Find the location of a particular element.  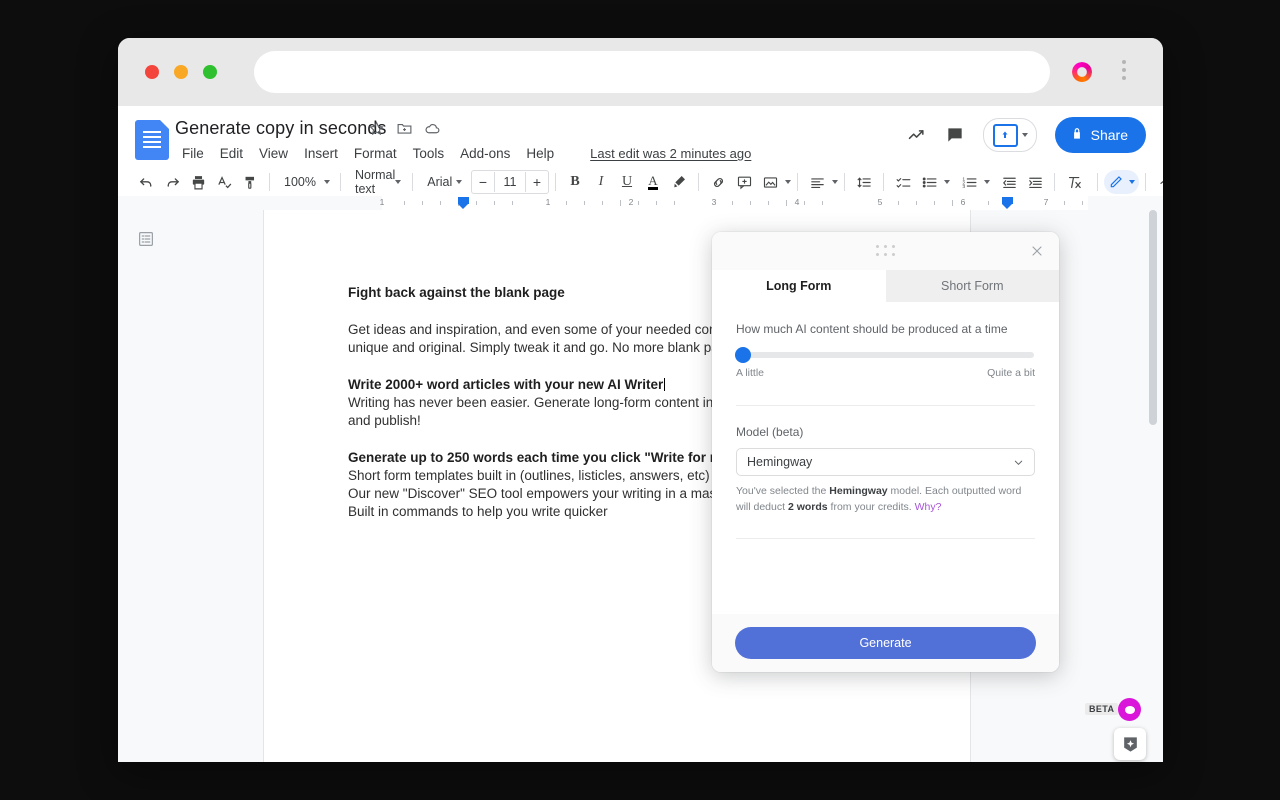

ruler-track: 1 1 2 3 4 5 6 7 is located at coordinates (734, 203).